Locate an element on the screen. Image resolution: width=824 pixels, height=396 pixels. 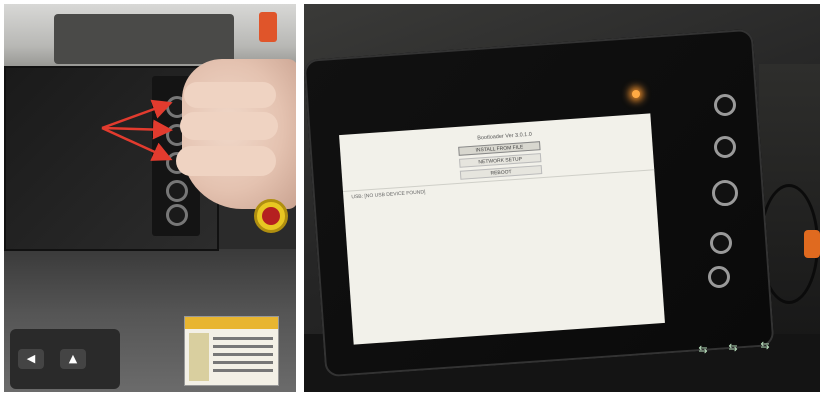
bootloader-title: Bootloader Ver 3.0.1.0 is located at coordinates (505, 136).